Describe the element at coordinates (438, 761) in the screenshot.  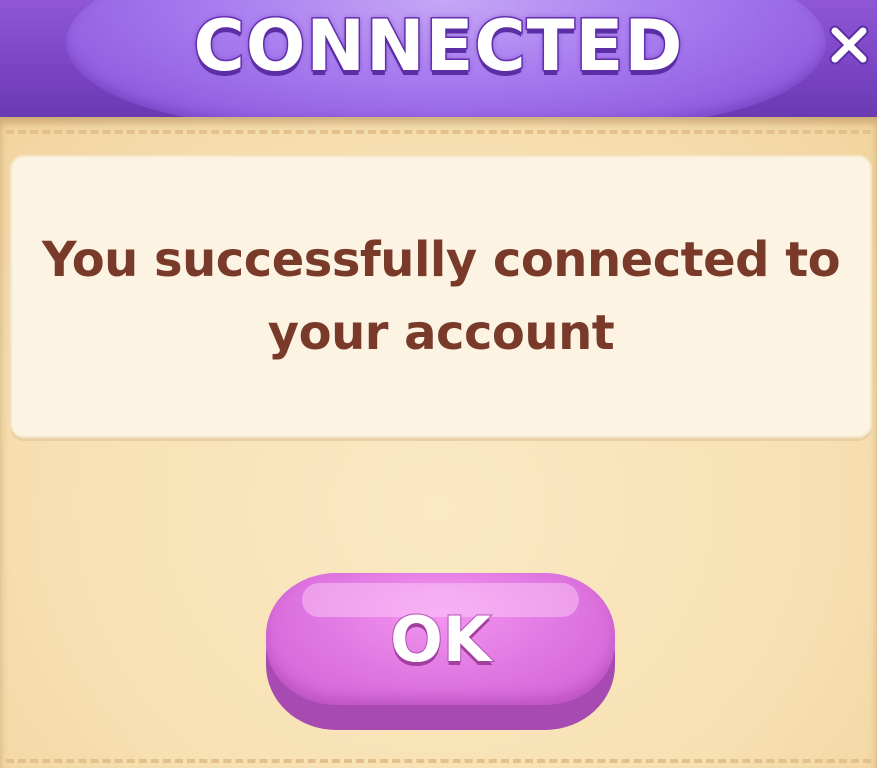
I see `stitch-divider-bottom` at that location.